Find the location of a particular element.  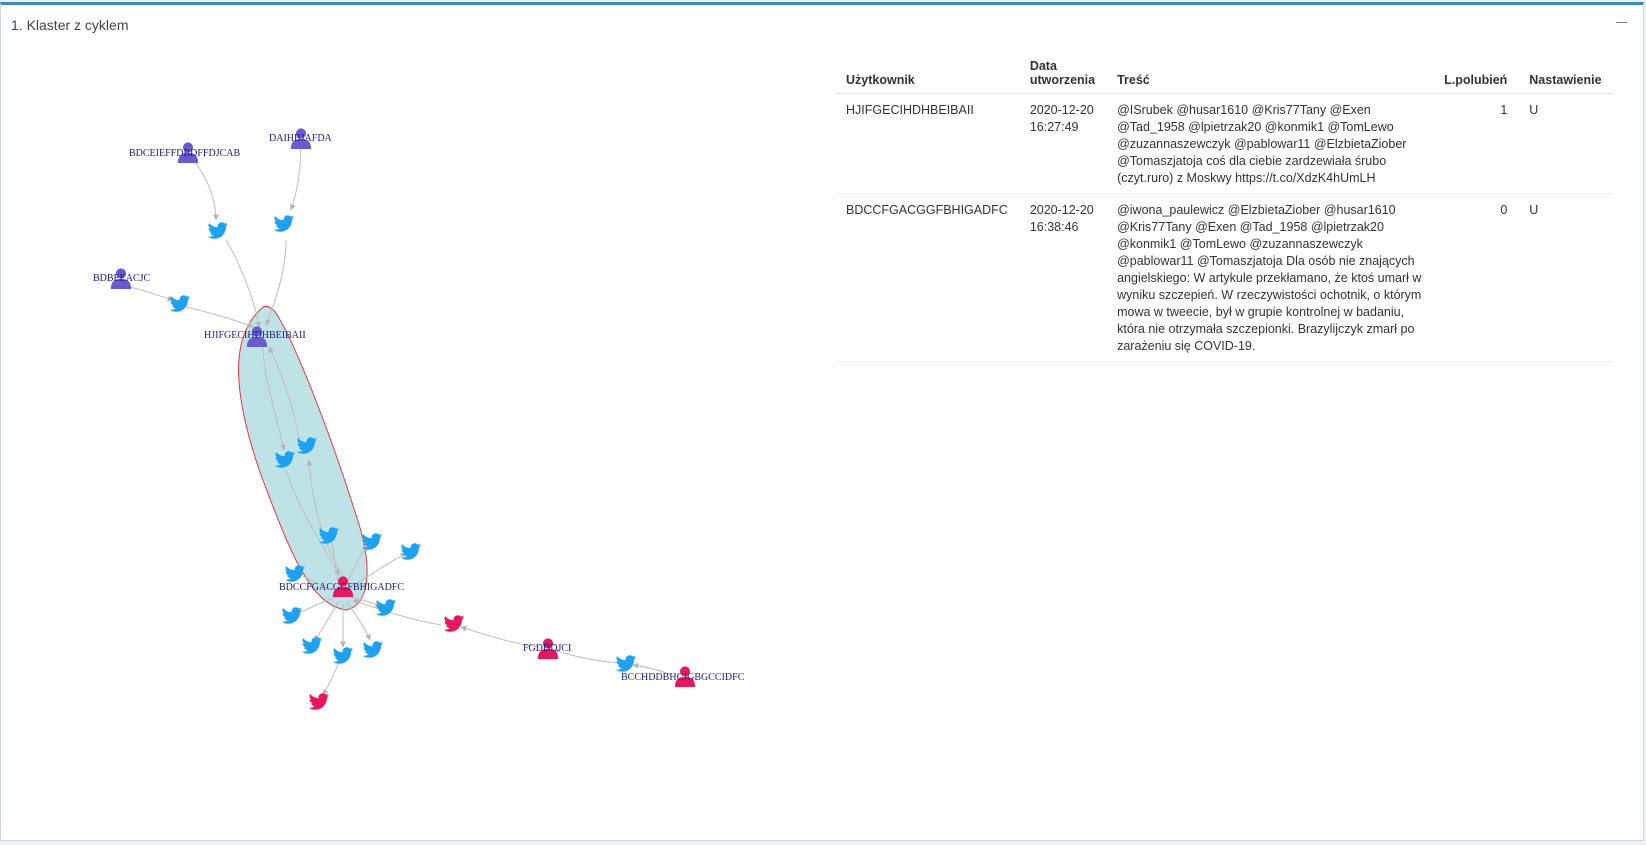

node-label-u3: BDBEEACJC is located at coordinates (122, 278).